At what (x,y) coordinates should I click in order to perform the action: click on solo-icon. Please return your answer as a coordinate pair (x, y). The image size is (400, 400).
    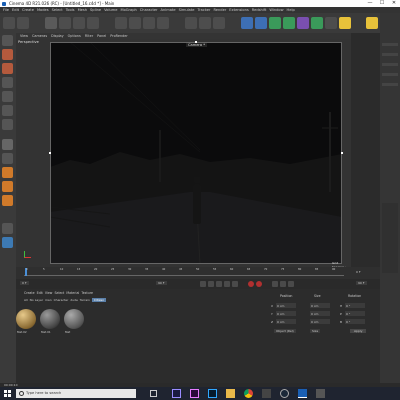
    Looking at the image, I should click on (7, 186).